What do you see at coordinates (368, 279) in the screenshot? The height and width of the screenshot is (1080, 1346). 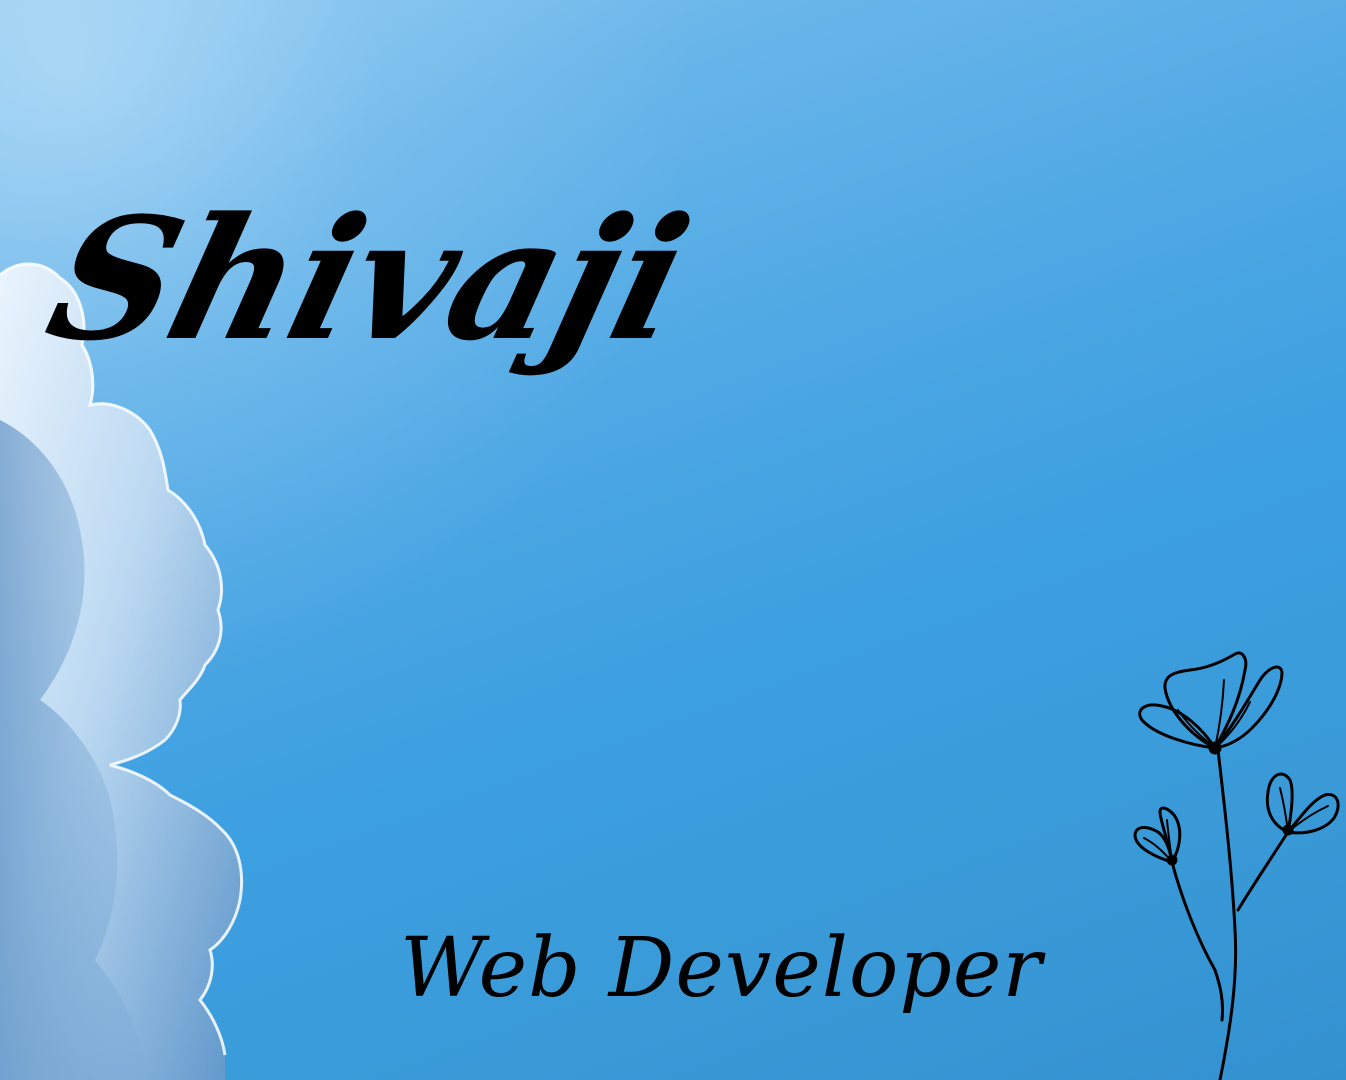 I see `name-title: Shivaji` at bounding box center [368, 279].